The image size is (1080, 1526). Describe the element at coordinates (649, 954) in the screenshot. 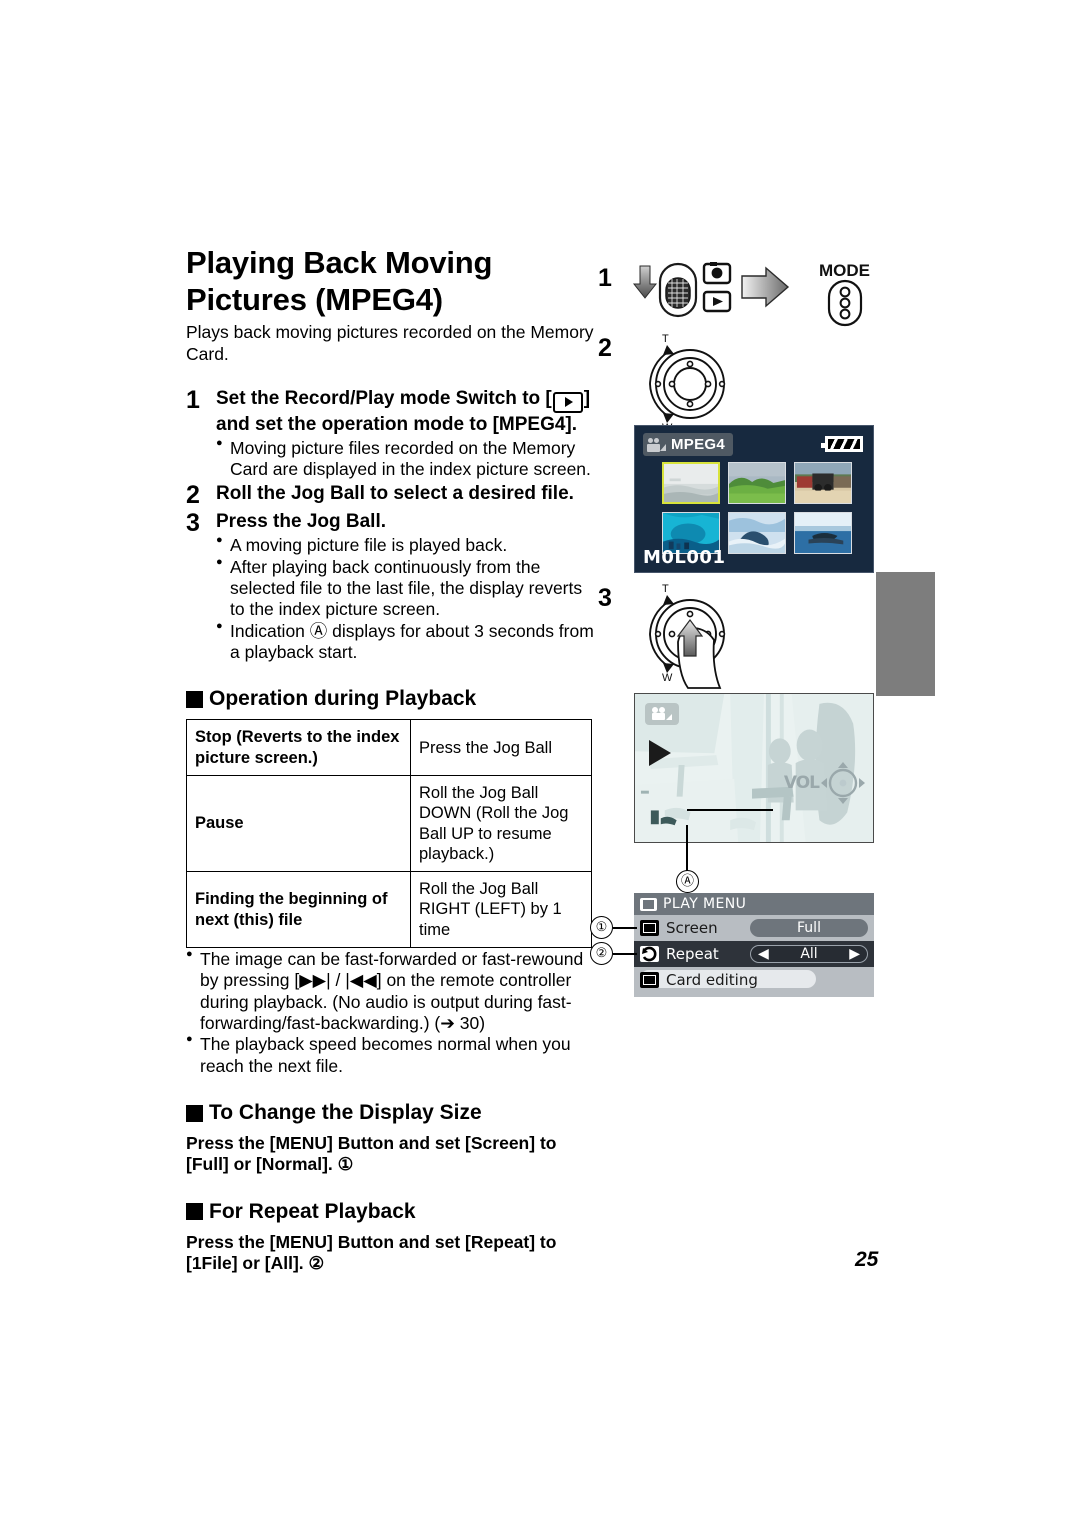

I see `repeat-icon` at that location.